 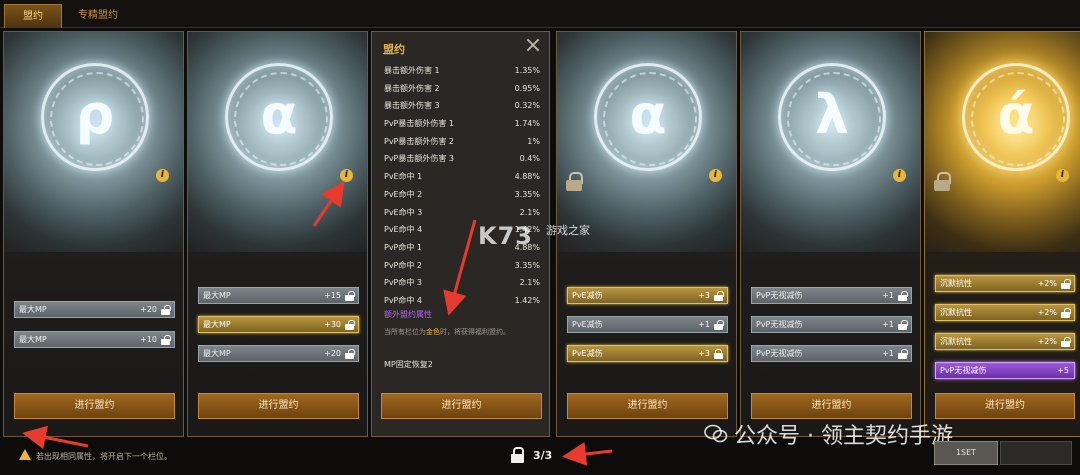 I want to click on stat-label: PvP命中 1, so click(x=403, y=247).